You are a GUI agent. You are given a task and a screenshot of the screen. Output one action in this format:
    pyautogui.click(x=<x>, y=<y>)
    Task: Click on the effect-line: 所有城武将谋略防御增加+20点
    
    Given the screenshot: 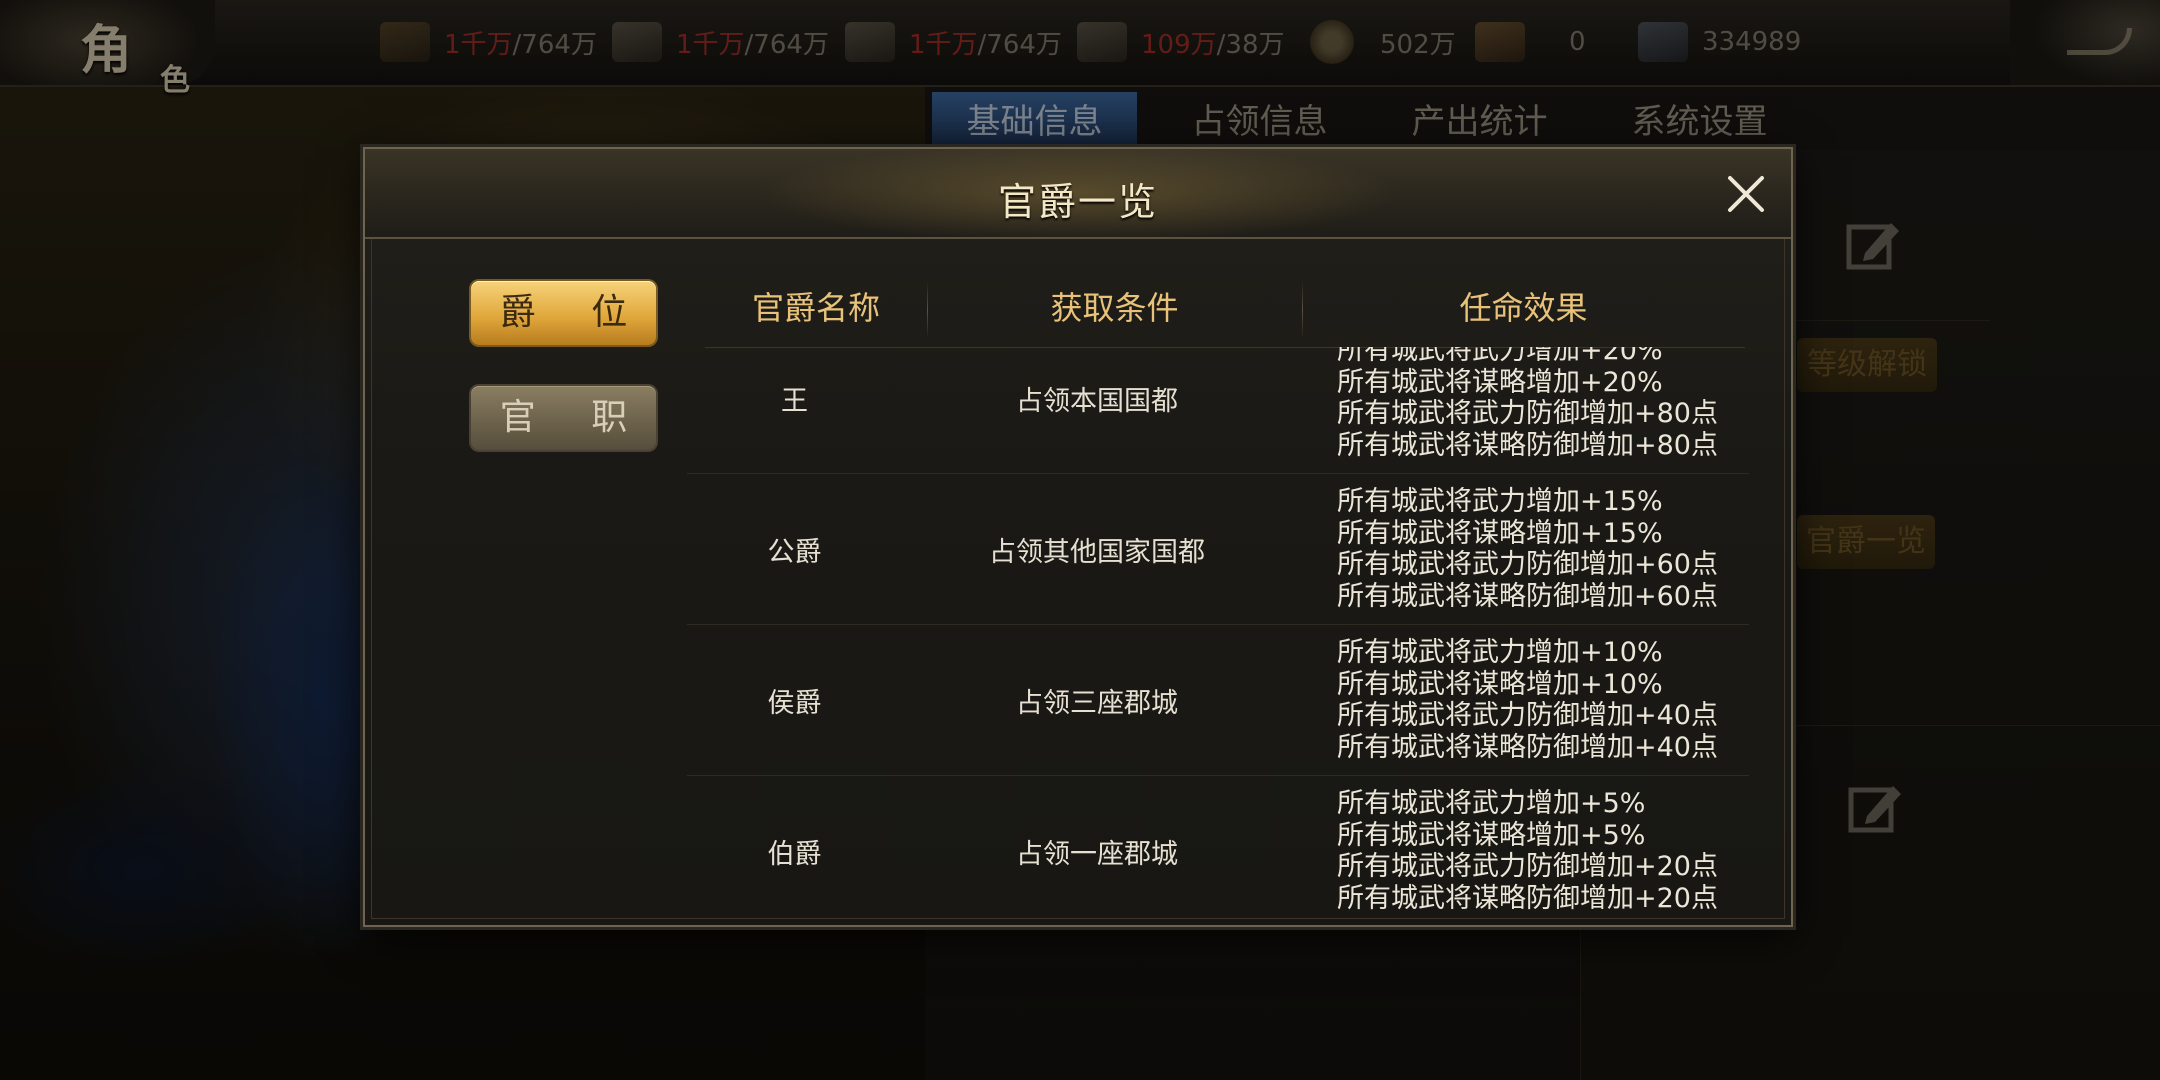 What is the action you would take?
    pyautogui.click(x=1527, y=898)
    